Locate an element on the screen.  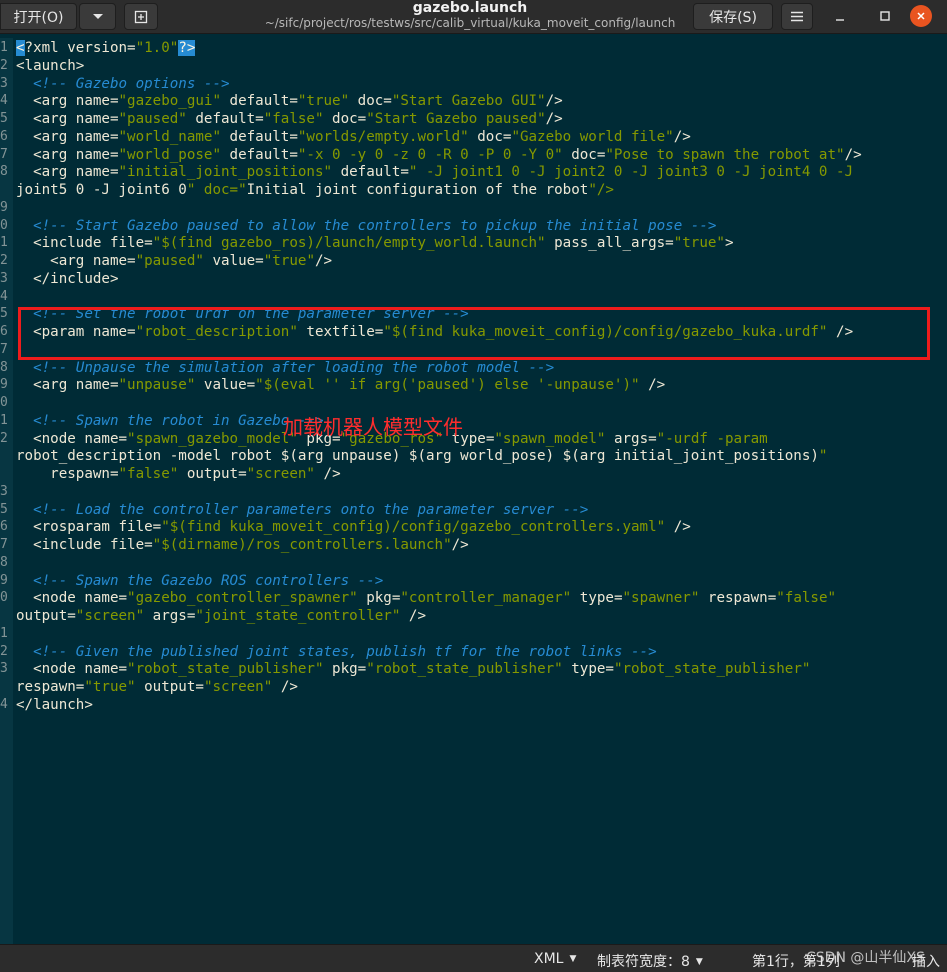
tab-width-selector: 制表符宽度：8 ▼ is located at coordinates (650, 961).